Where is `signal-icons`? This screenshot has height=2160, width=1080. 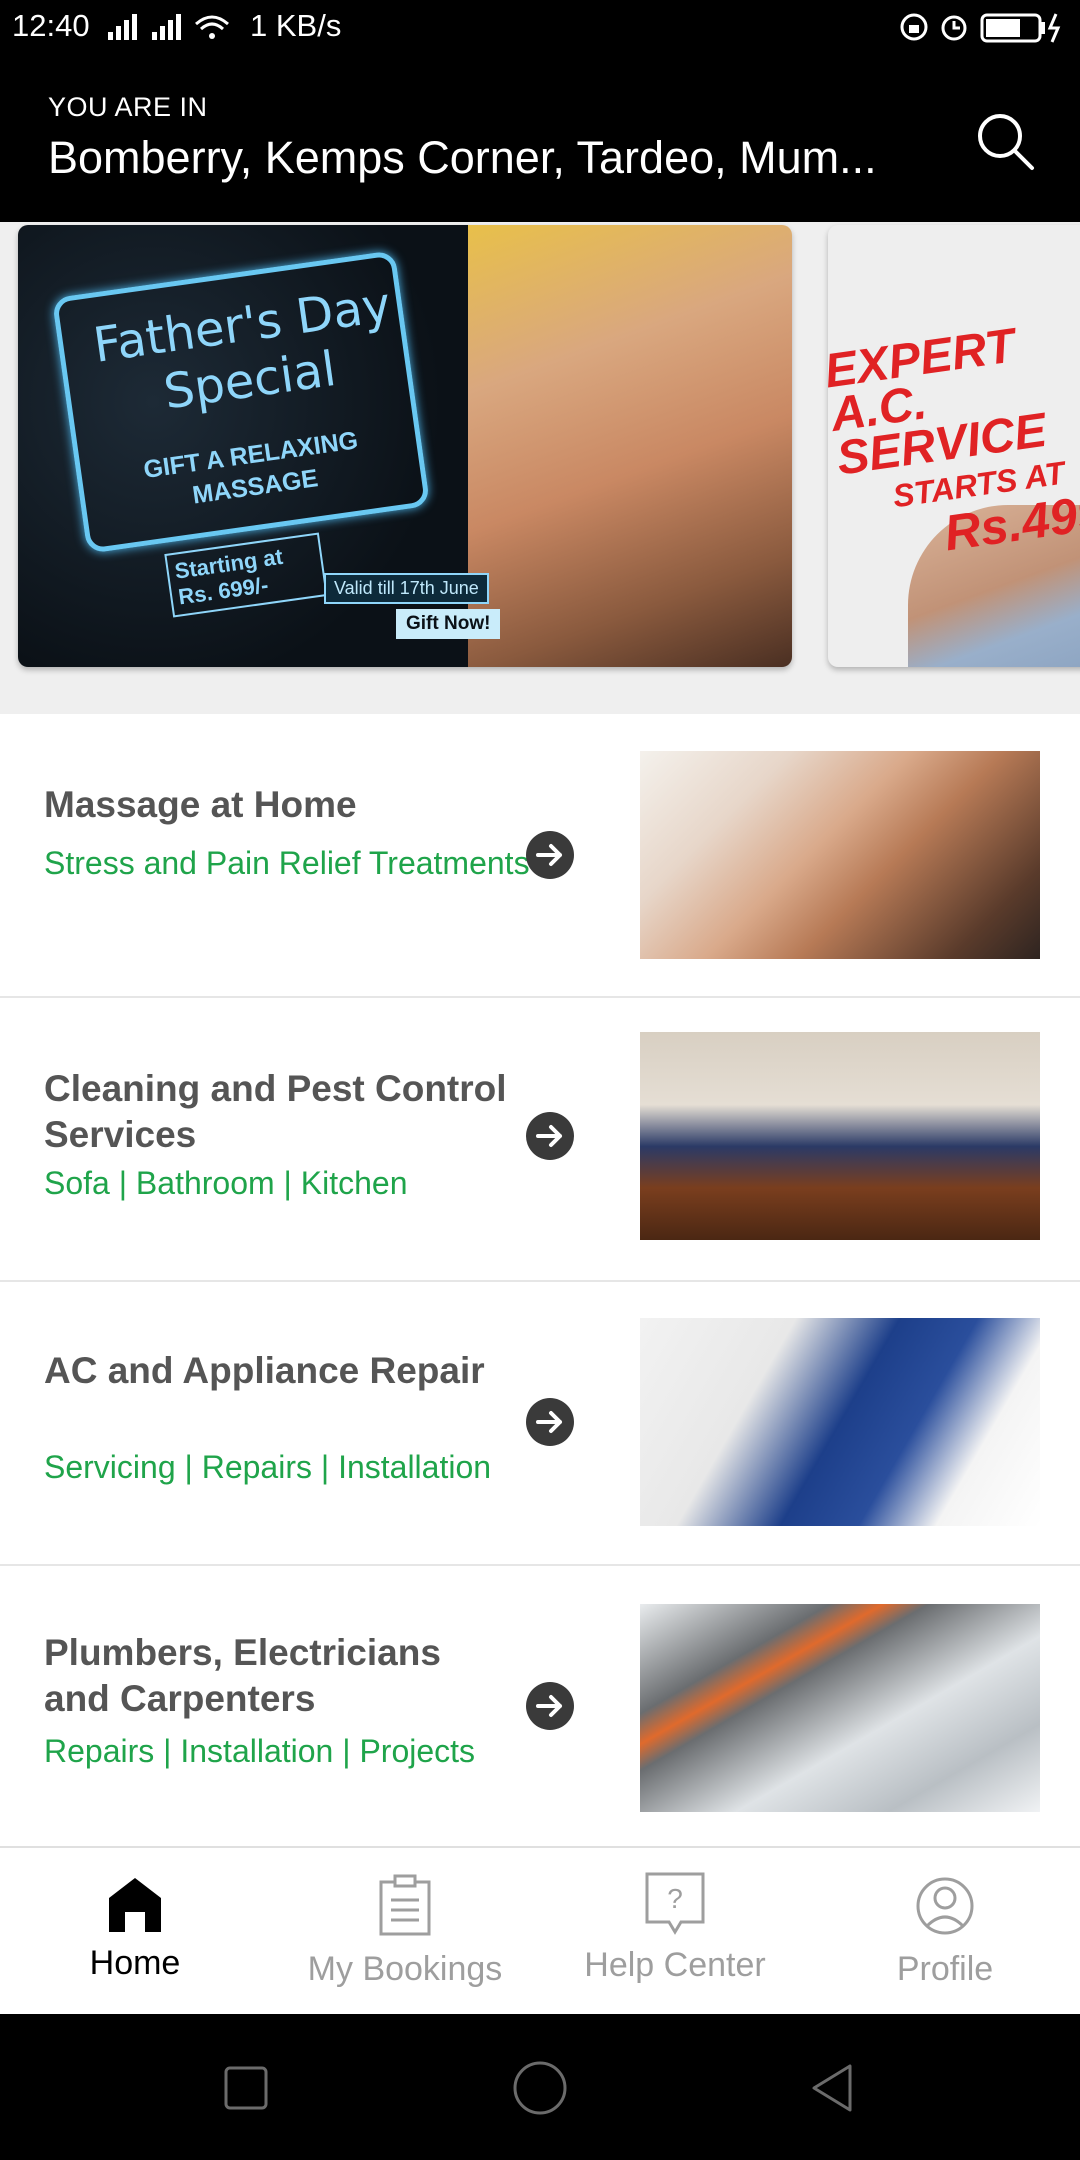 signal-icons is located at coordinates (173, 29).